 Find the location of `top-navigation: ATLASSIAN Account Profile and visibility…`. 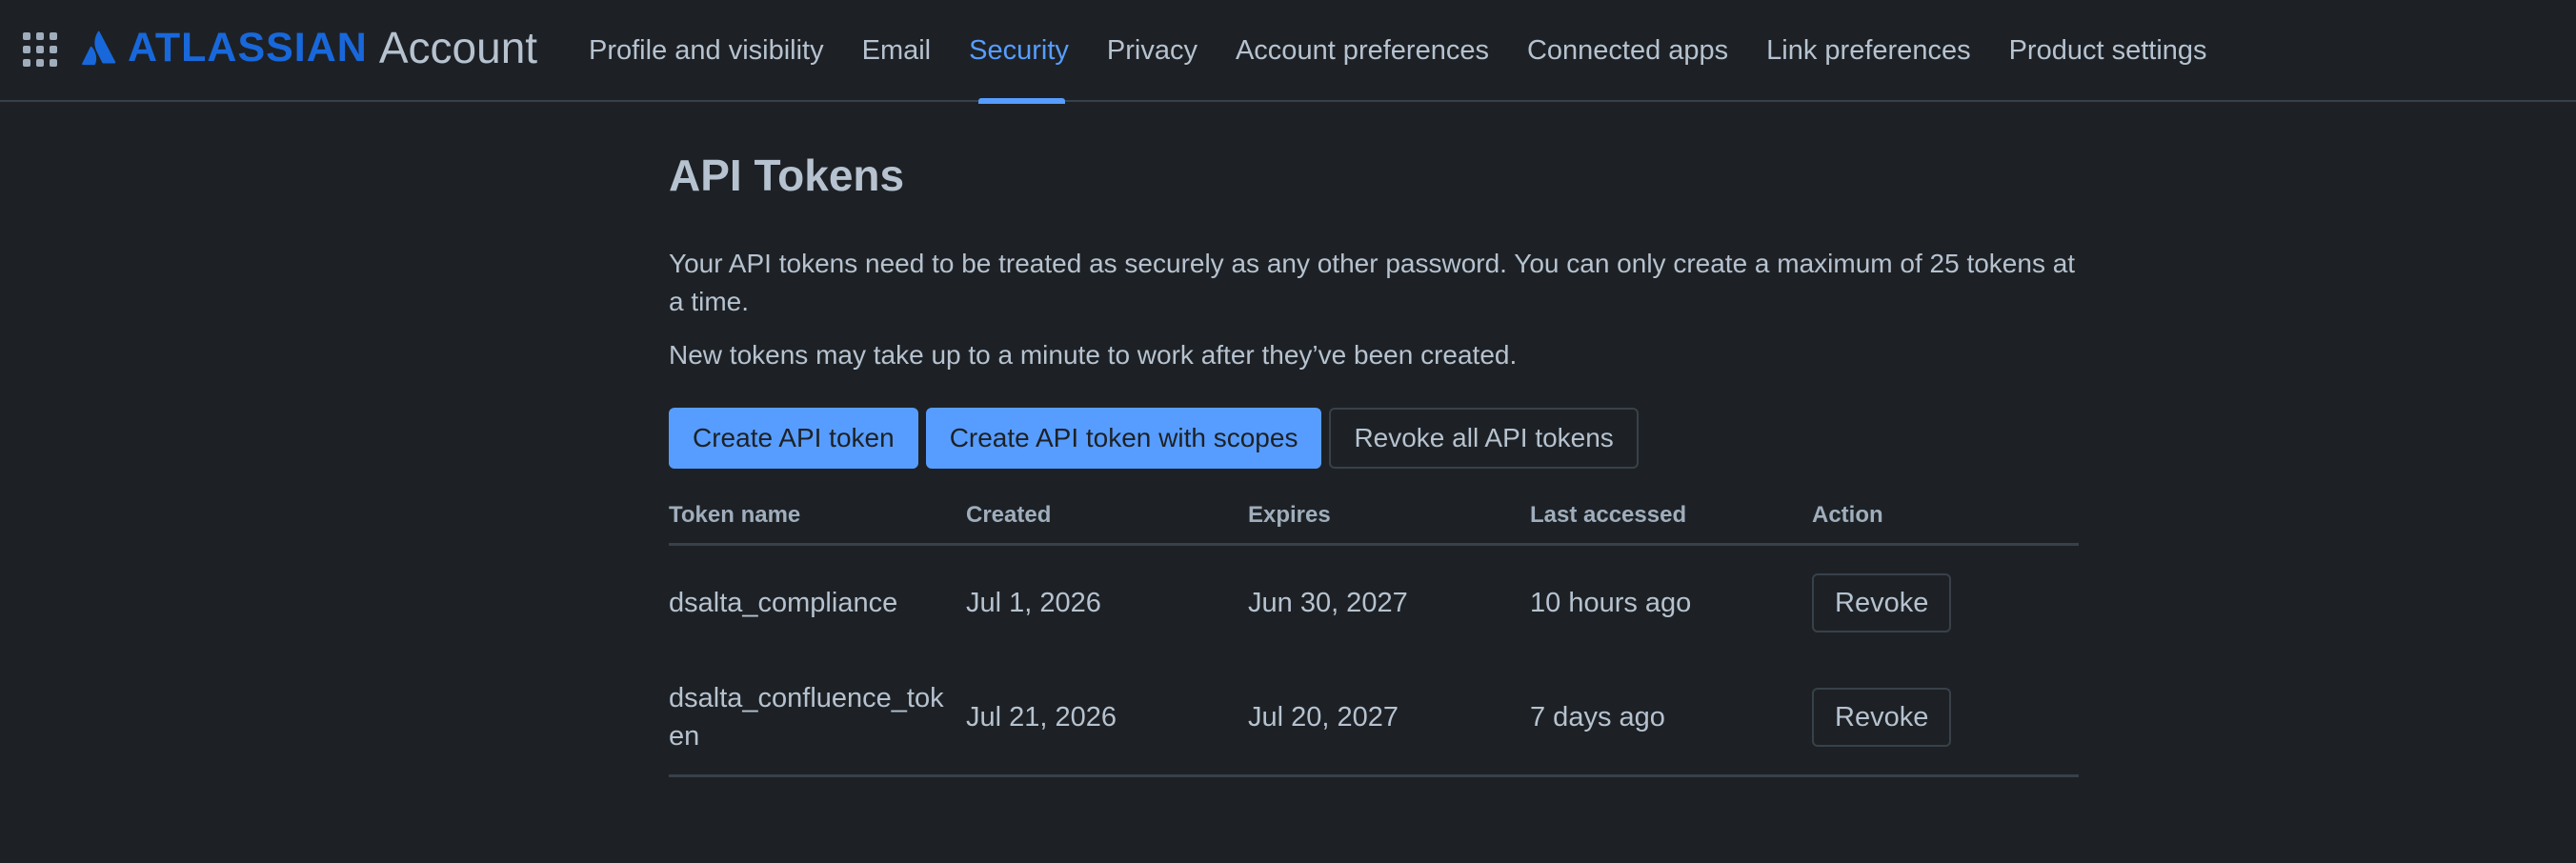

top-navigation: ATLASSIAN Account Profile and visibility… is located at coordinates (1288, 52).